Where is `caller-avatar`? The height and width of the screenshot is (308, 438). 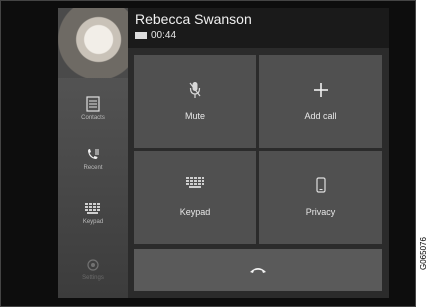 caller-avatar is located at coordinates (93, 43).